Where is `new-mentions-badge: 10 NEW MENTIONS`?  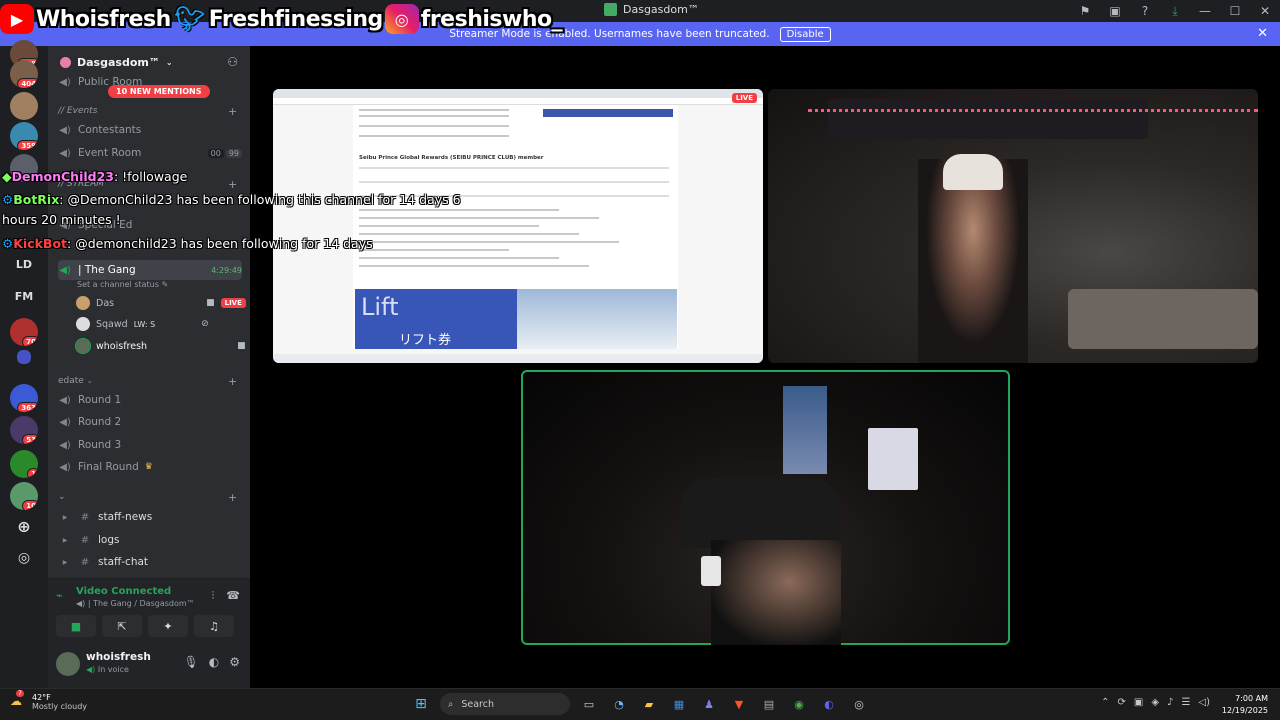
new-mentions-badge: 10 NEW MENTIONS is located at coordinates (159, 91).